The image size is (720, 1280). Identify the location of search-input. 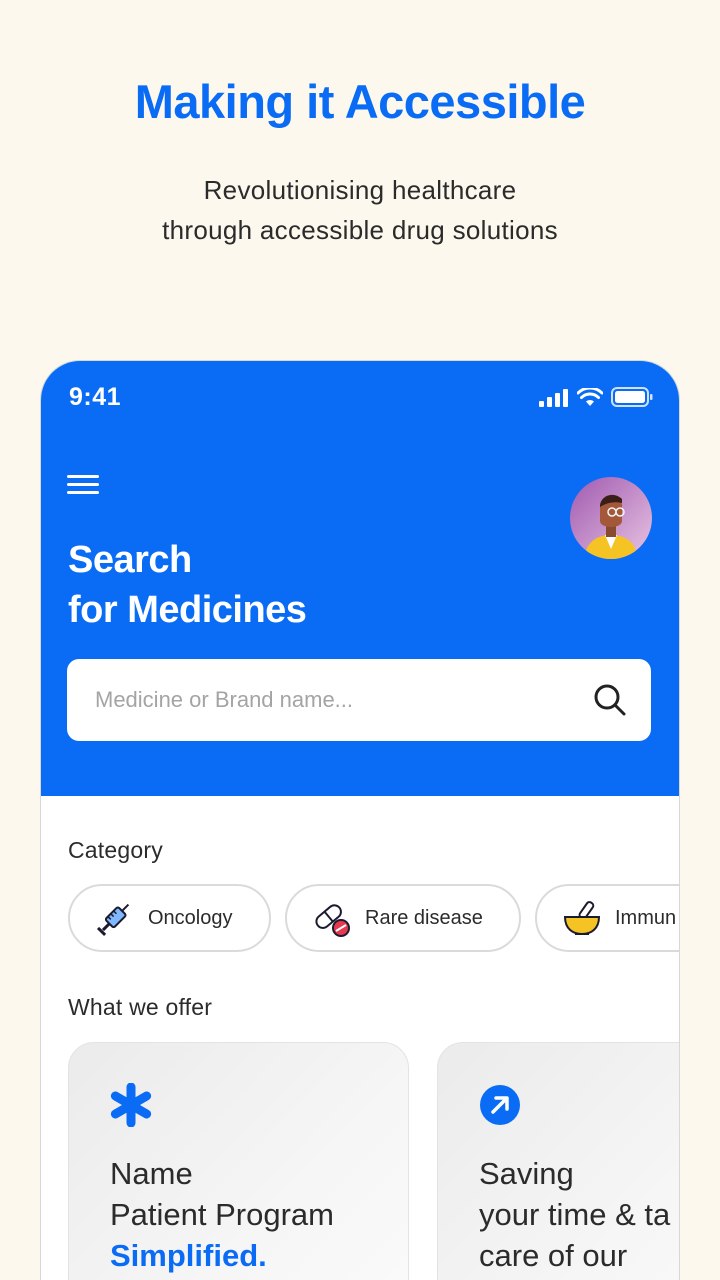
(344, 700).